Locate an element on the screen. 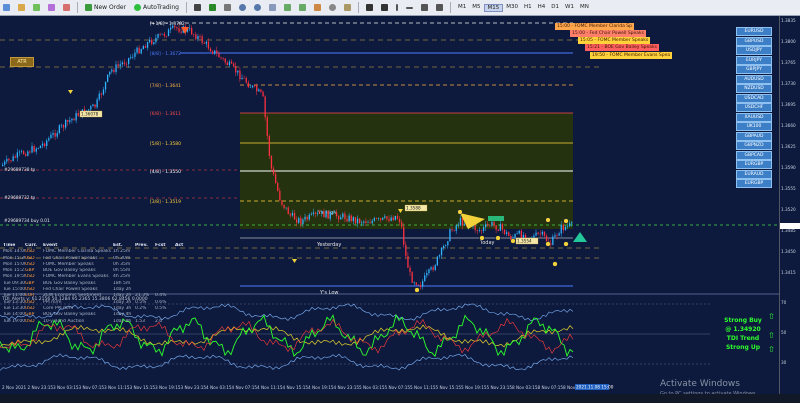 This screenshot has height=403, width=800. news-item: 15:05 - FOMC Member Speaks is located at coordinates (614, 40).